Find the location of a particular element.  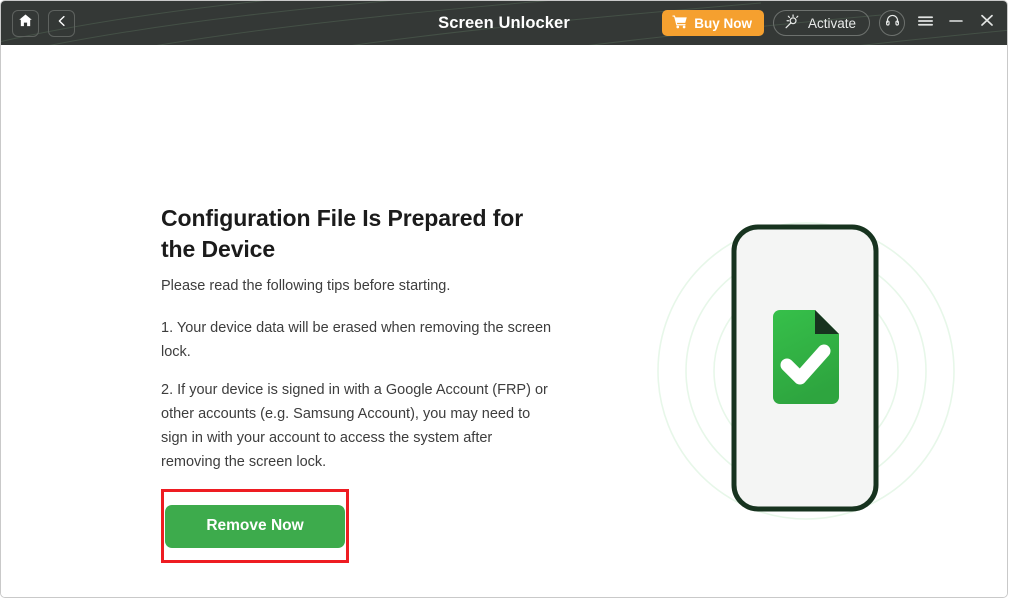

activate-label: Activate is located at coordinates (831, 23).